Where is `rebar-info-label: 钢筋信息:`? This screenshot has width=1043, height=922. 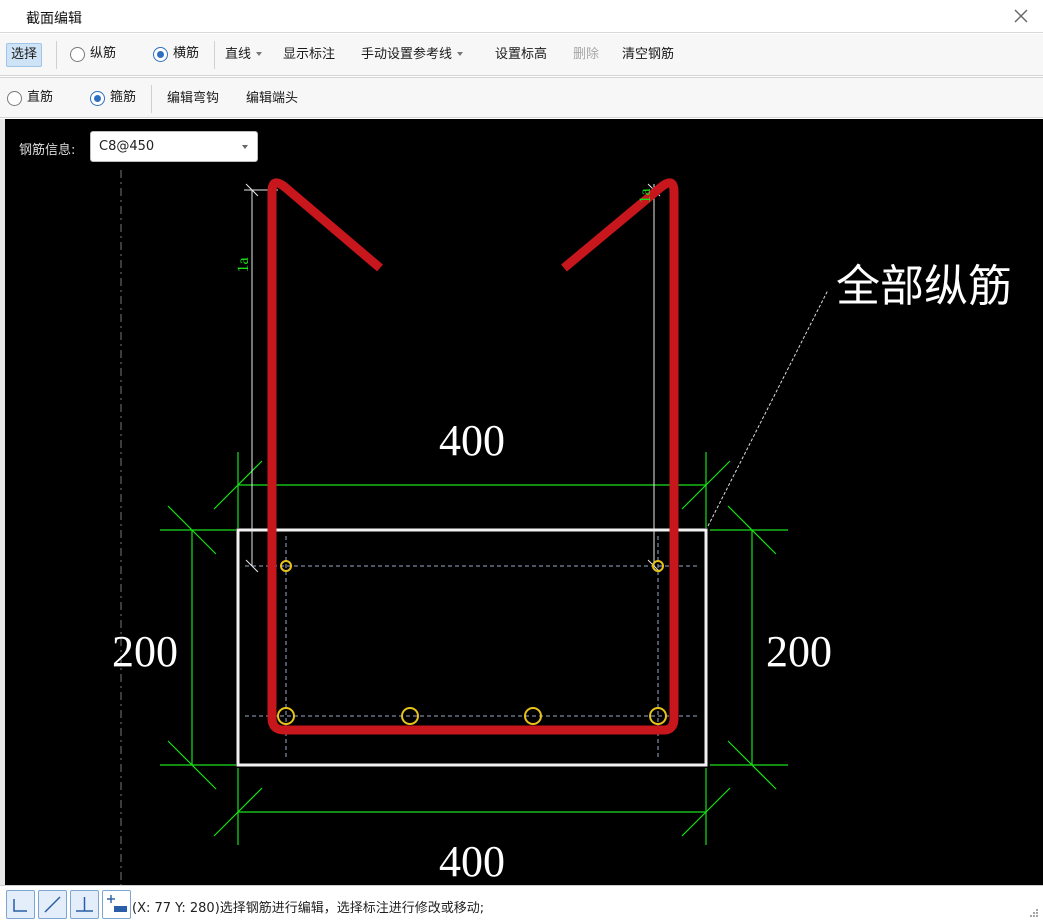 rebar-info-label: 钢筋信息: is located at coordinates (47, 150).